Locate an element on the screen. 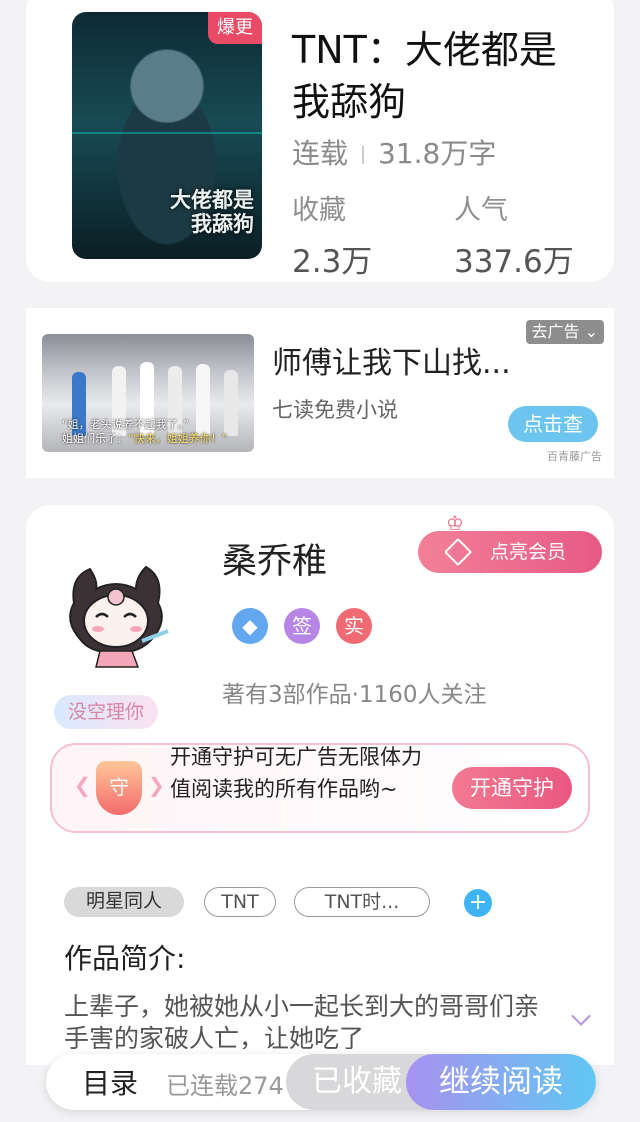 The image size is (640, 1122). ad-caption-highlight: “快来，姐姐养你！” is located at coordinates (178, 438).